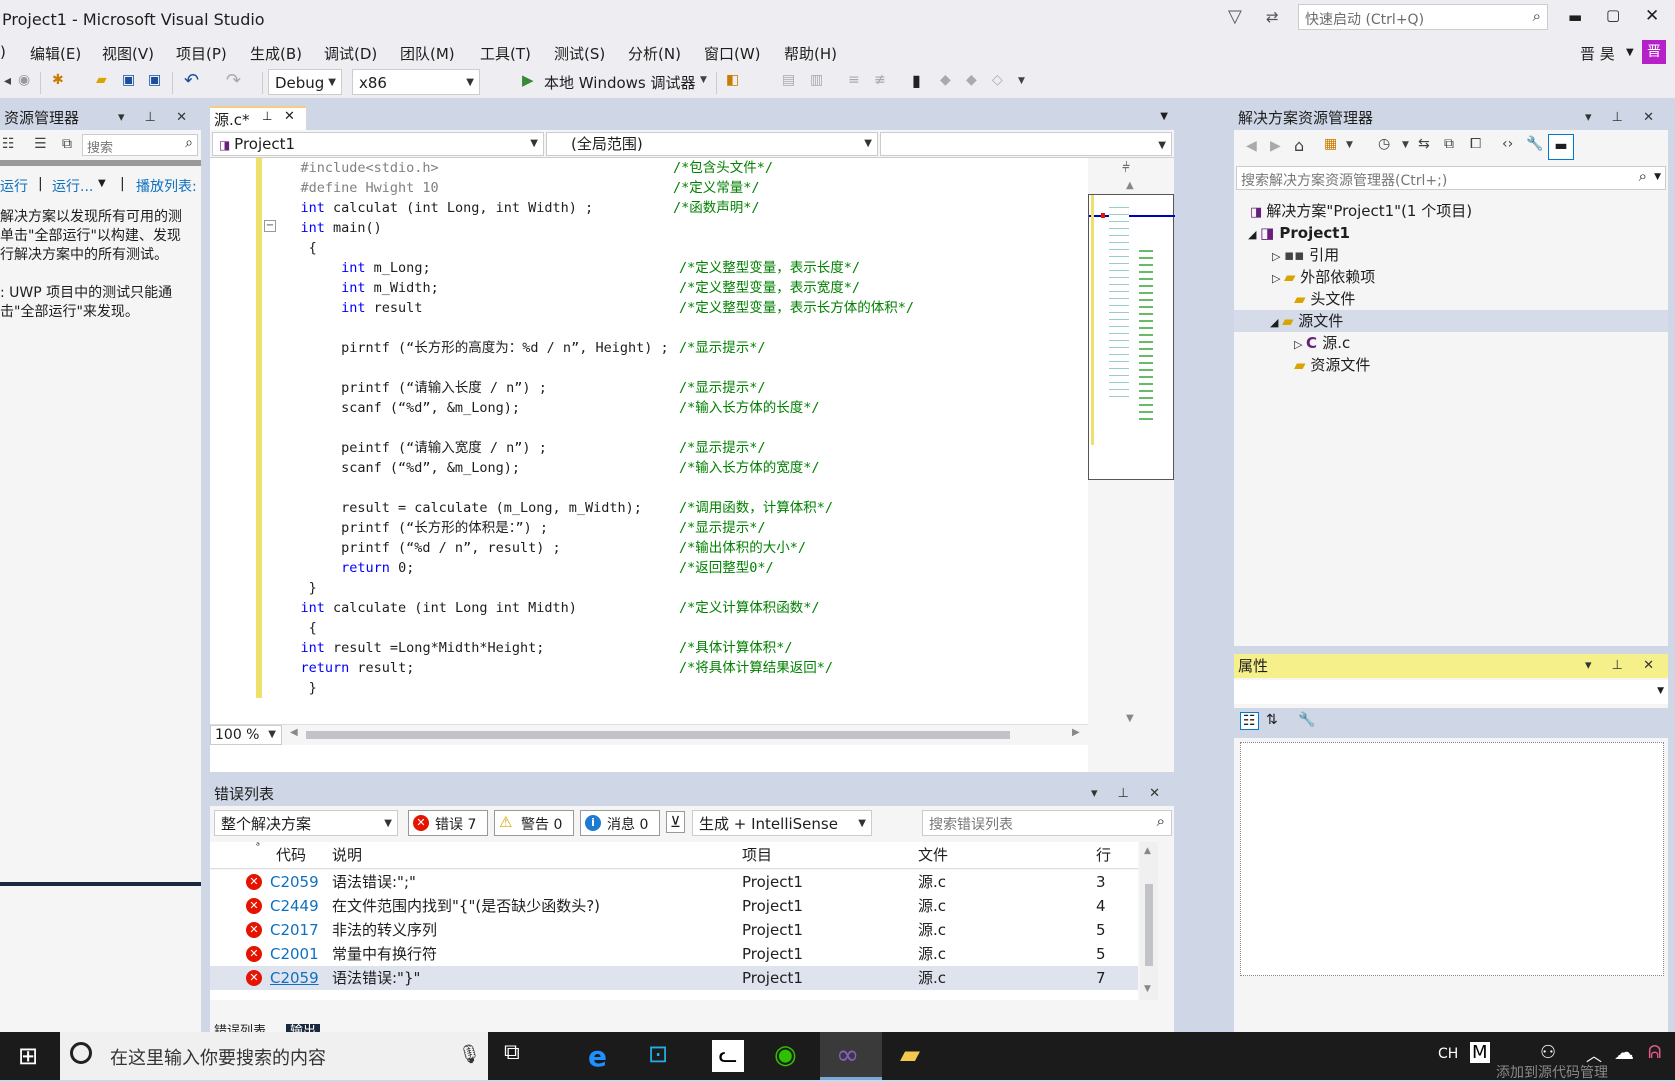 Image resolution: width=1675 pixels, height=1082 pixels. Describe the element at coordinates (591, 308) in the screenshot. I see `code-line: int result /*定义整型变量，表示长方体的体积*/` at that location.